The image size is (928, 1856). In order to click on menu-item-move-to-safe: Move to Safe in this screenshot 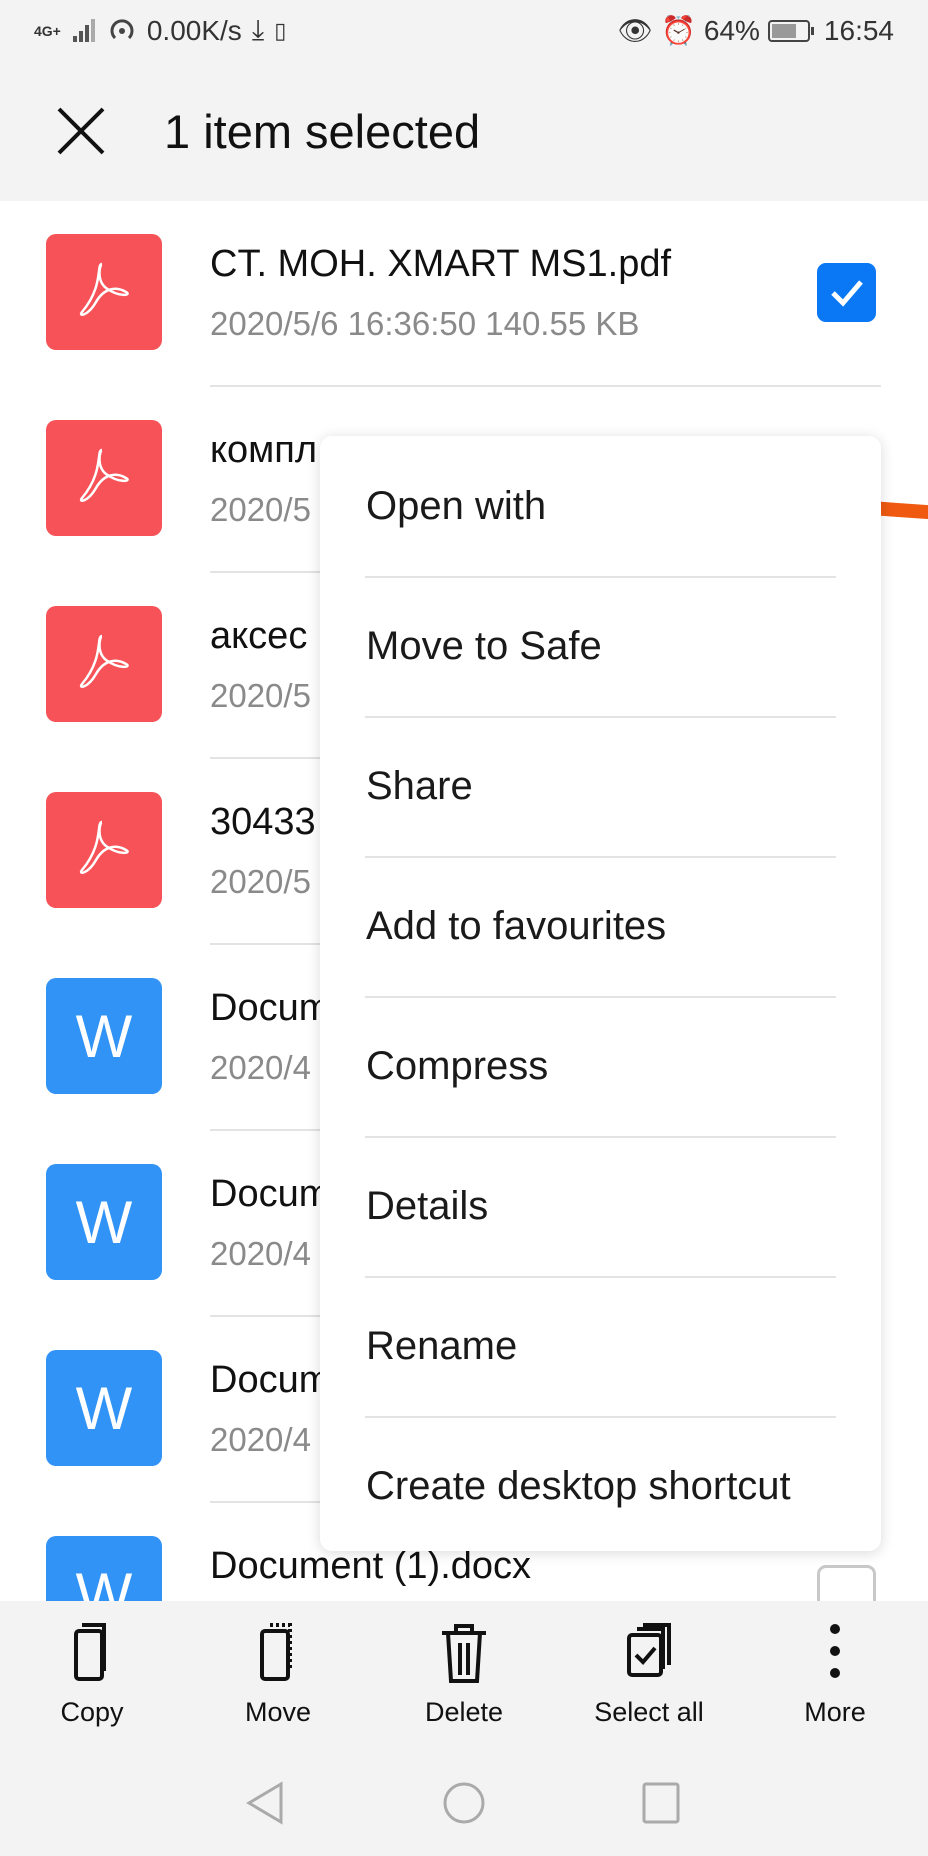, I will do `click(600, 646)`.